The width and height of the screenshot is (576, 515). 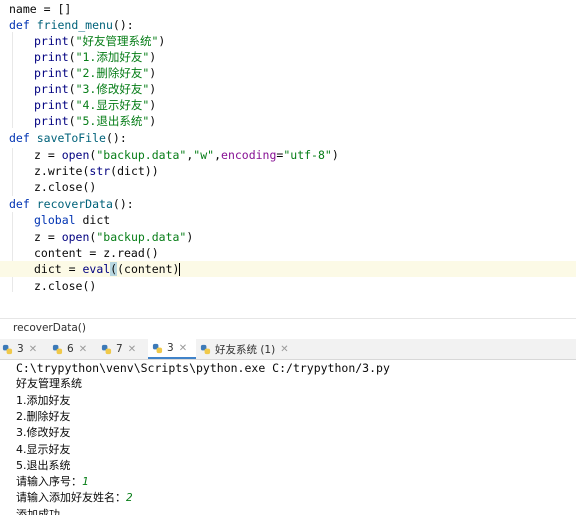 What do you see at coordinates (180, 269) in the screenshot?
I see `text-caret` at bounding box center [180, 269].